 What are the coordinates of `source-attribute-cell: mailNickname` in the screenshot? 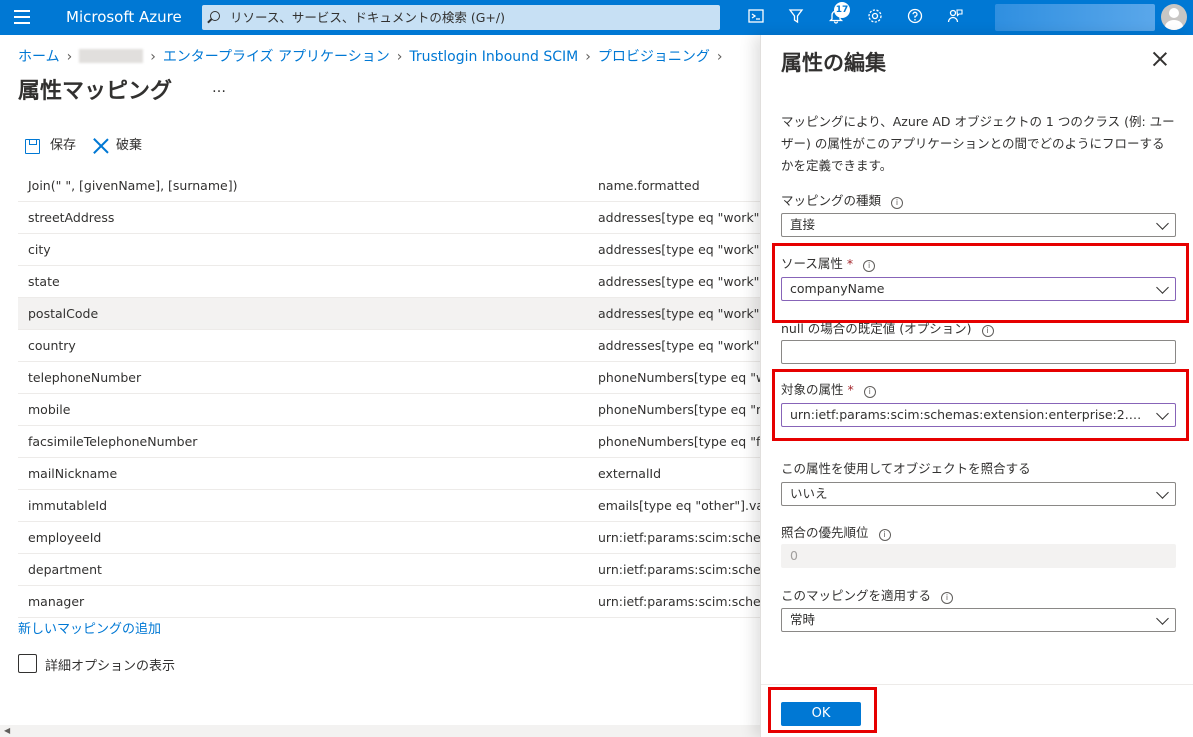 It's located at (73, 473).